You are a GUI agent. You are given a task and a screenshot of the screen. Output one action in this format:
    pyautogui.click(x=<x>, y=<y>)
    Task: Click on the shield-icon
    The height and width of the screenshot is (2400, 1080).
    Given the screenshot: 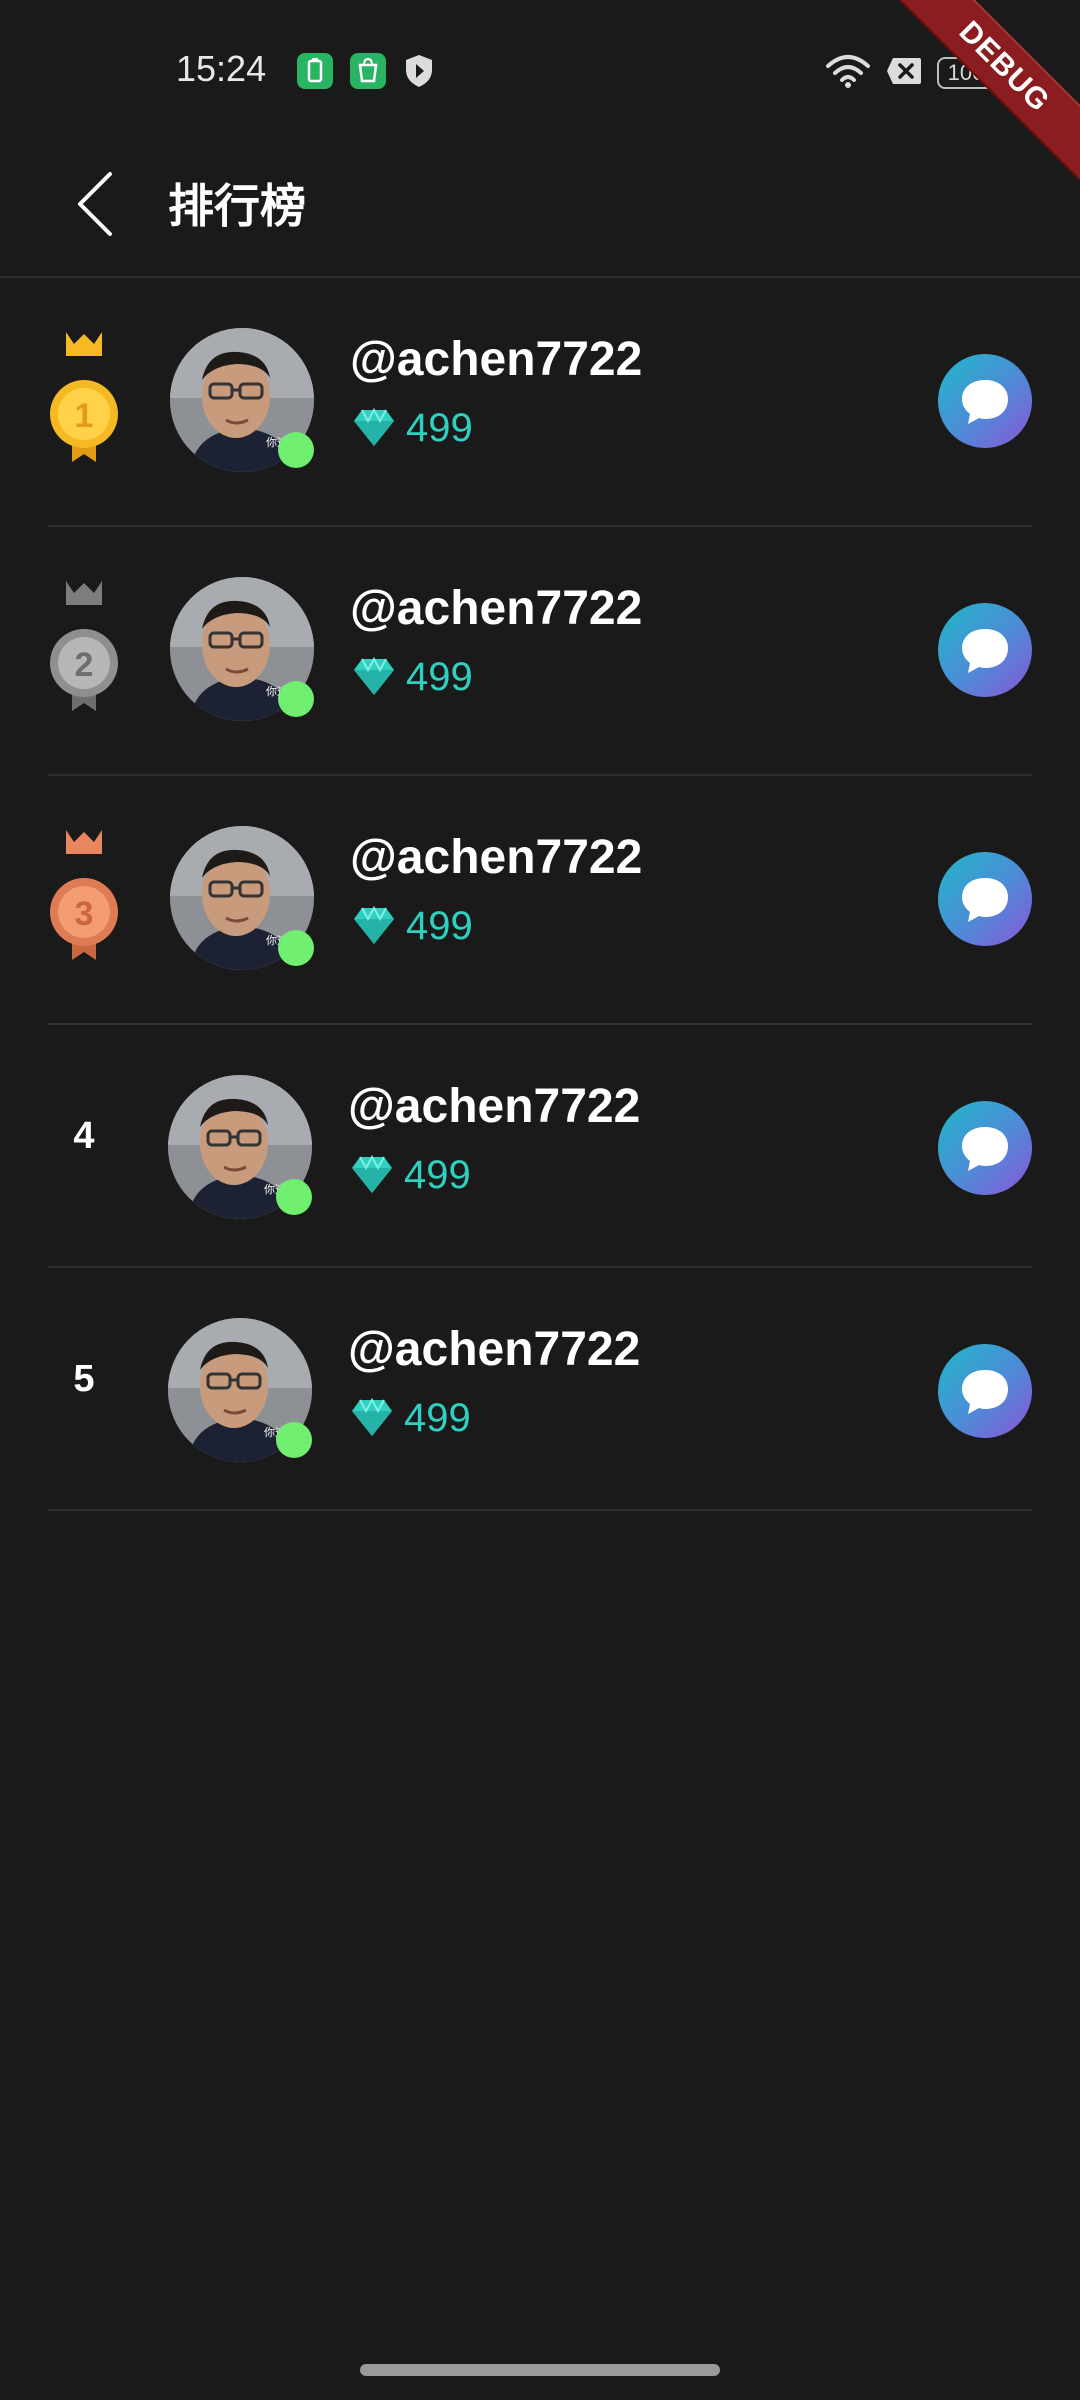 What is the action you would take?
    pyautogui.click(x=419, y=71)
    